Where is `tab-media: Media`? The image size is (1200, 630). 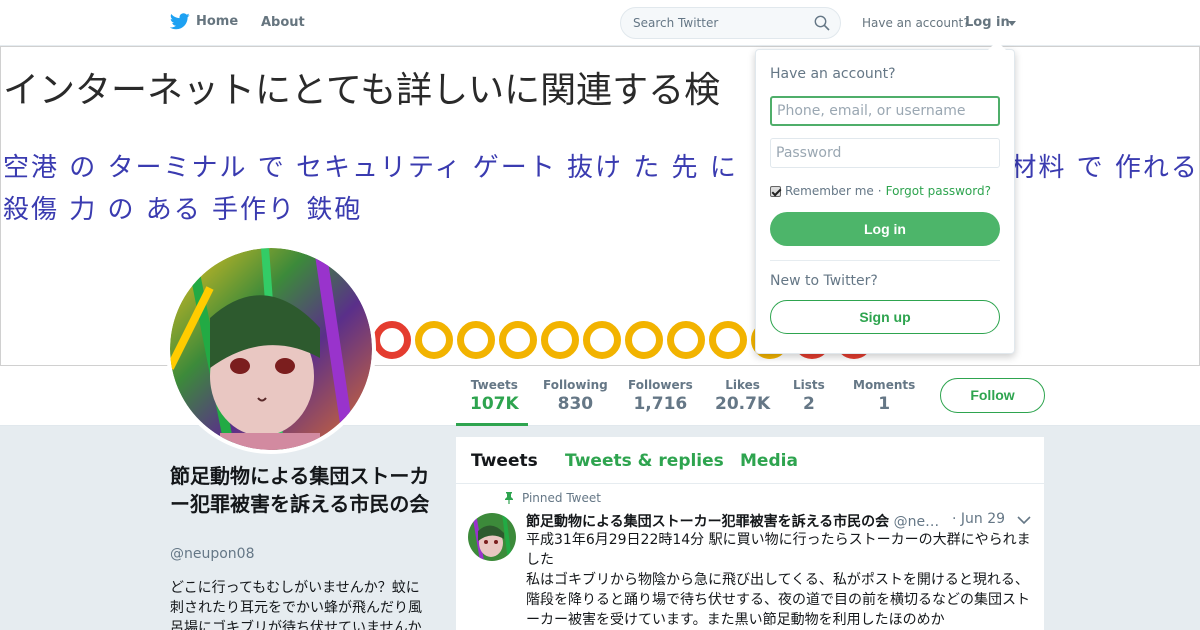 tab-media: Media is located at coordinates (769, 461).